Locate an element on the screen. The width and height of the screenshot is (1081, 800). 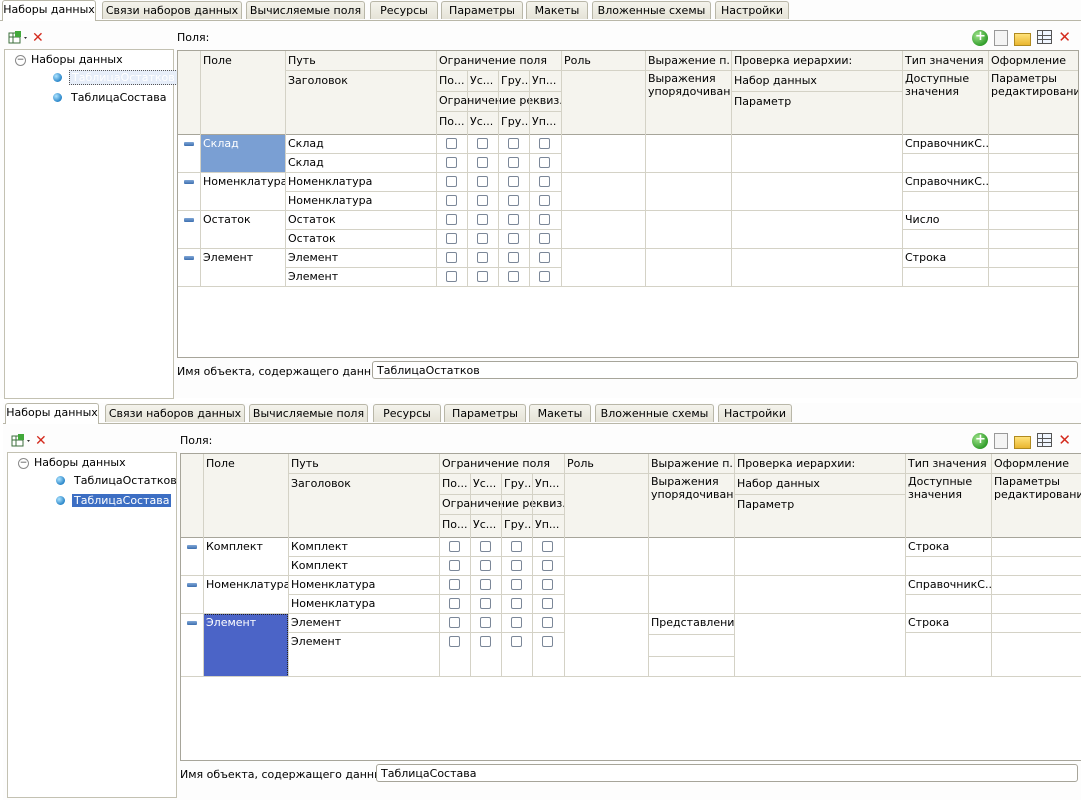
col-header-title: Заголовок is located at coordinates (321, 483).